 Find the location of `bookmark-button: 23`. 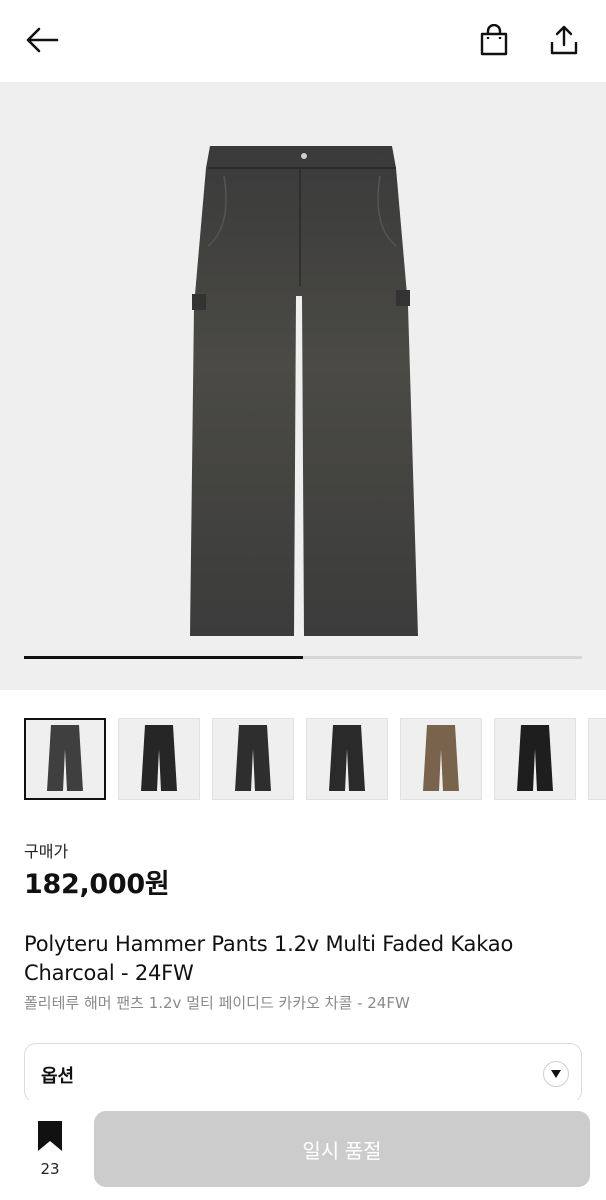

bookmark-button: 23 is located at coordinates (50, 1152).